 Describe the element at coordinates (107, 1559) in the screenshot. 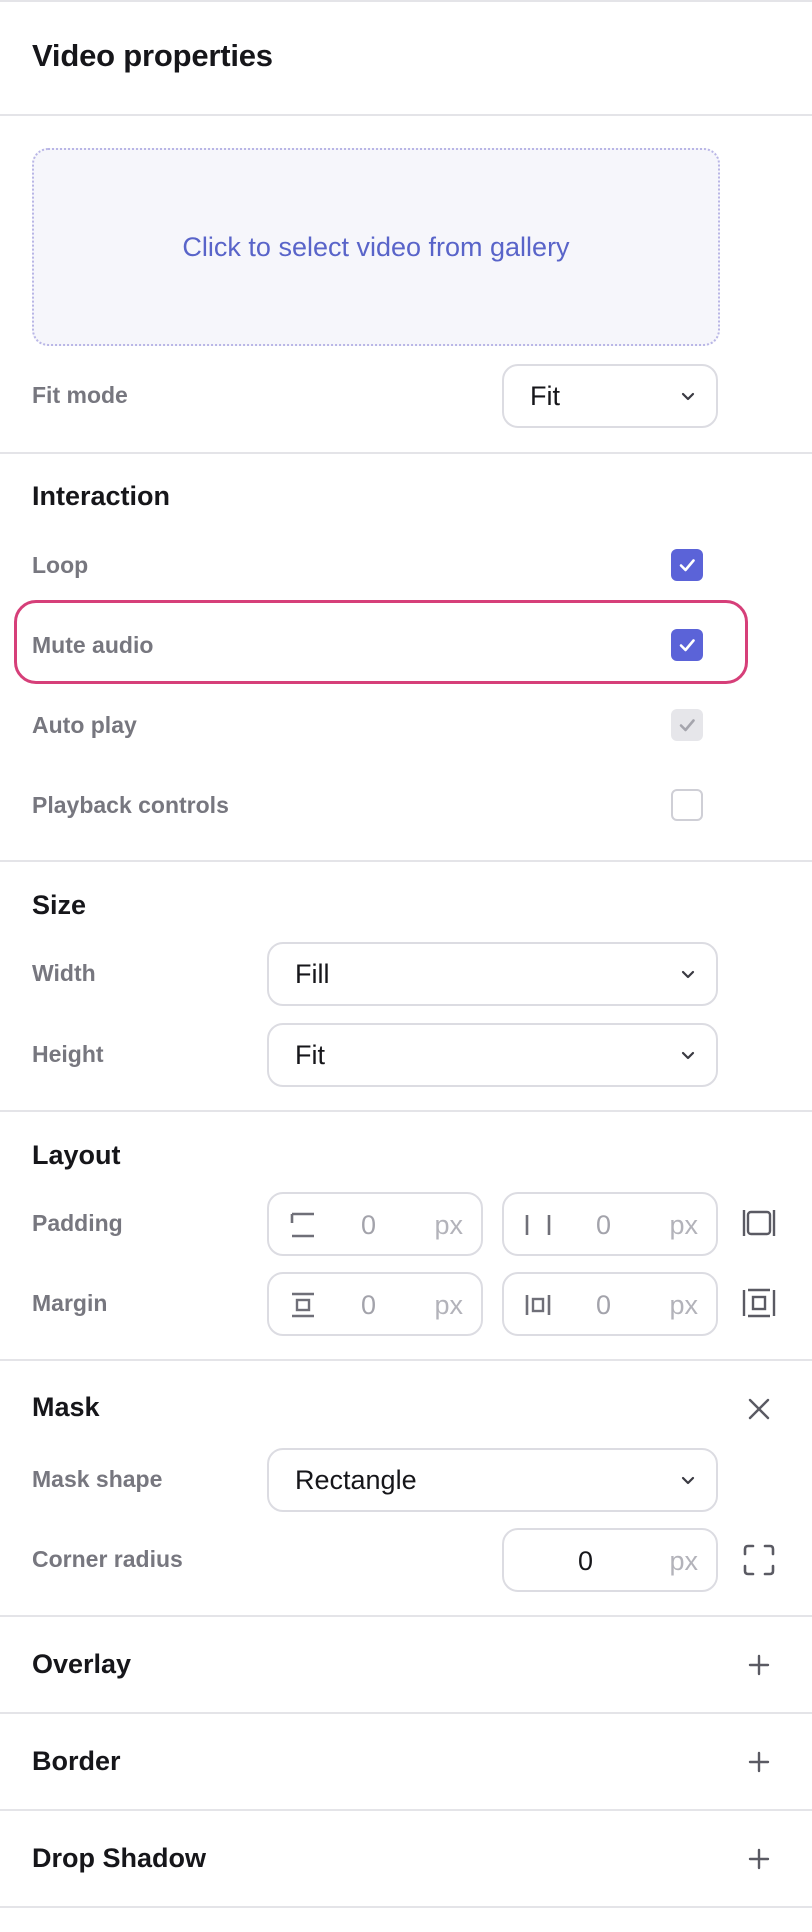

I see `corner-radius-label: Corner radius` at that location.